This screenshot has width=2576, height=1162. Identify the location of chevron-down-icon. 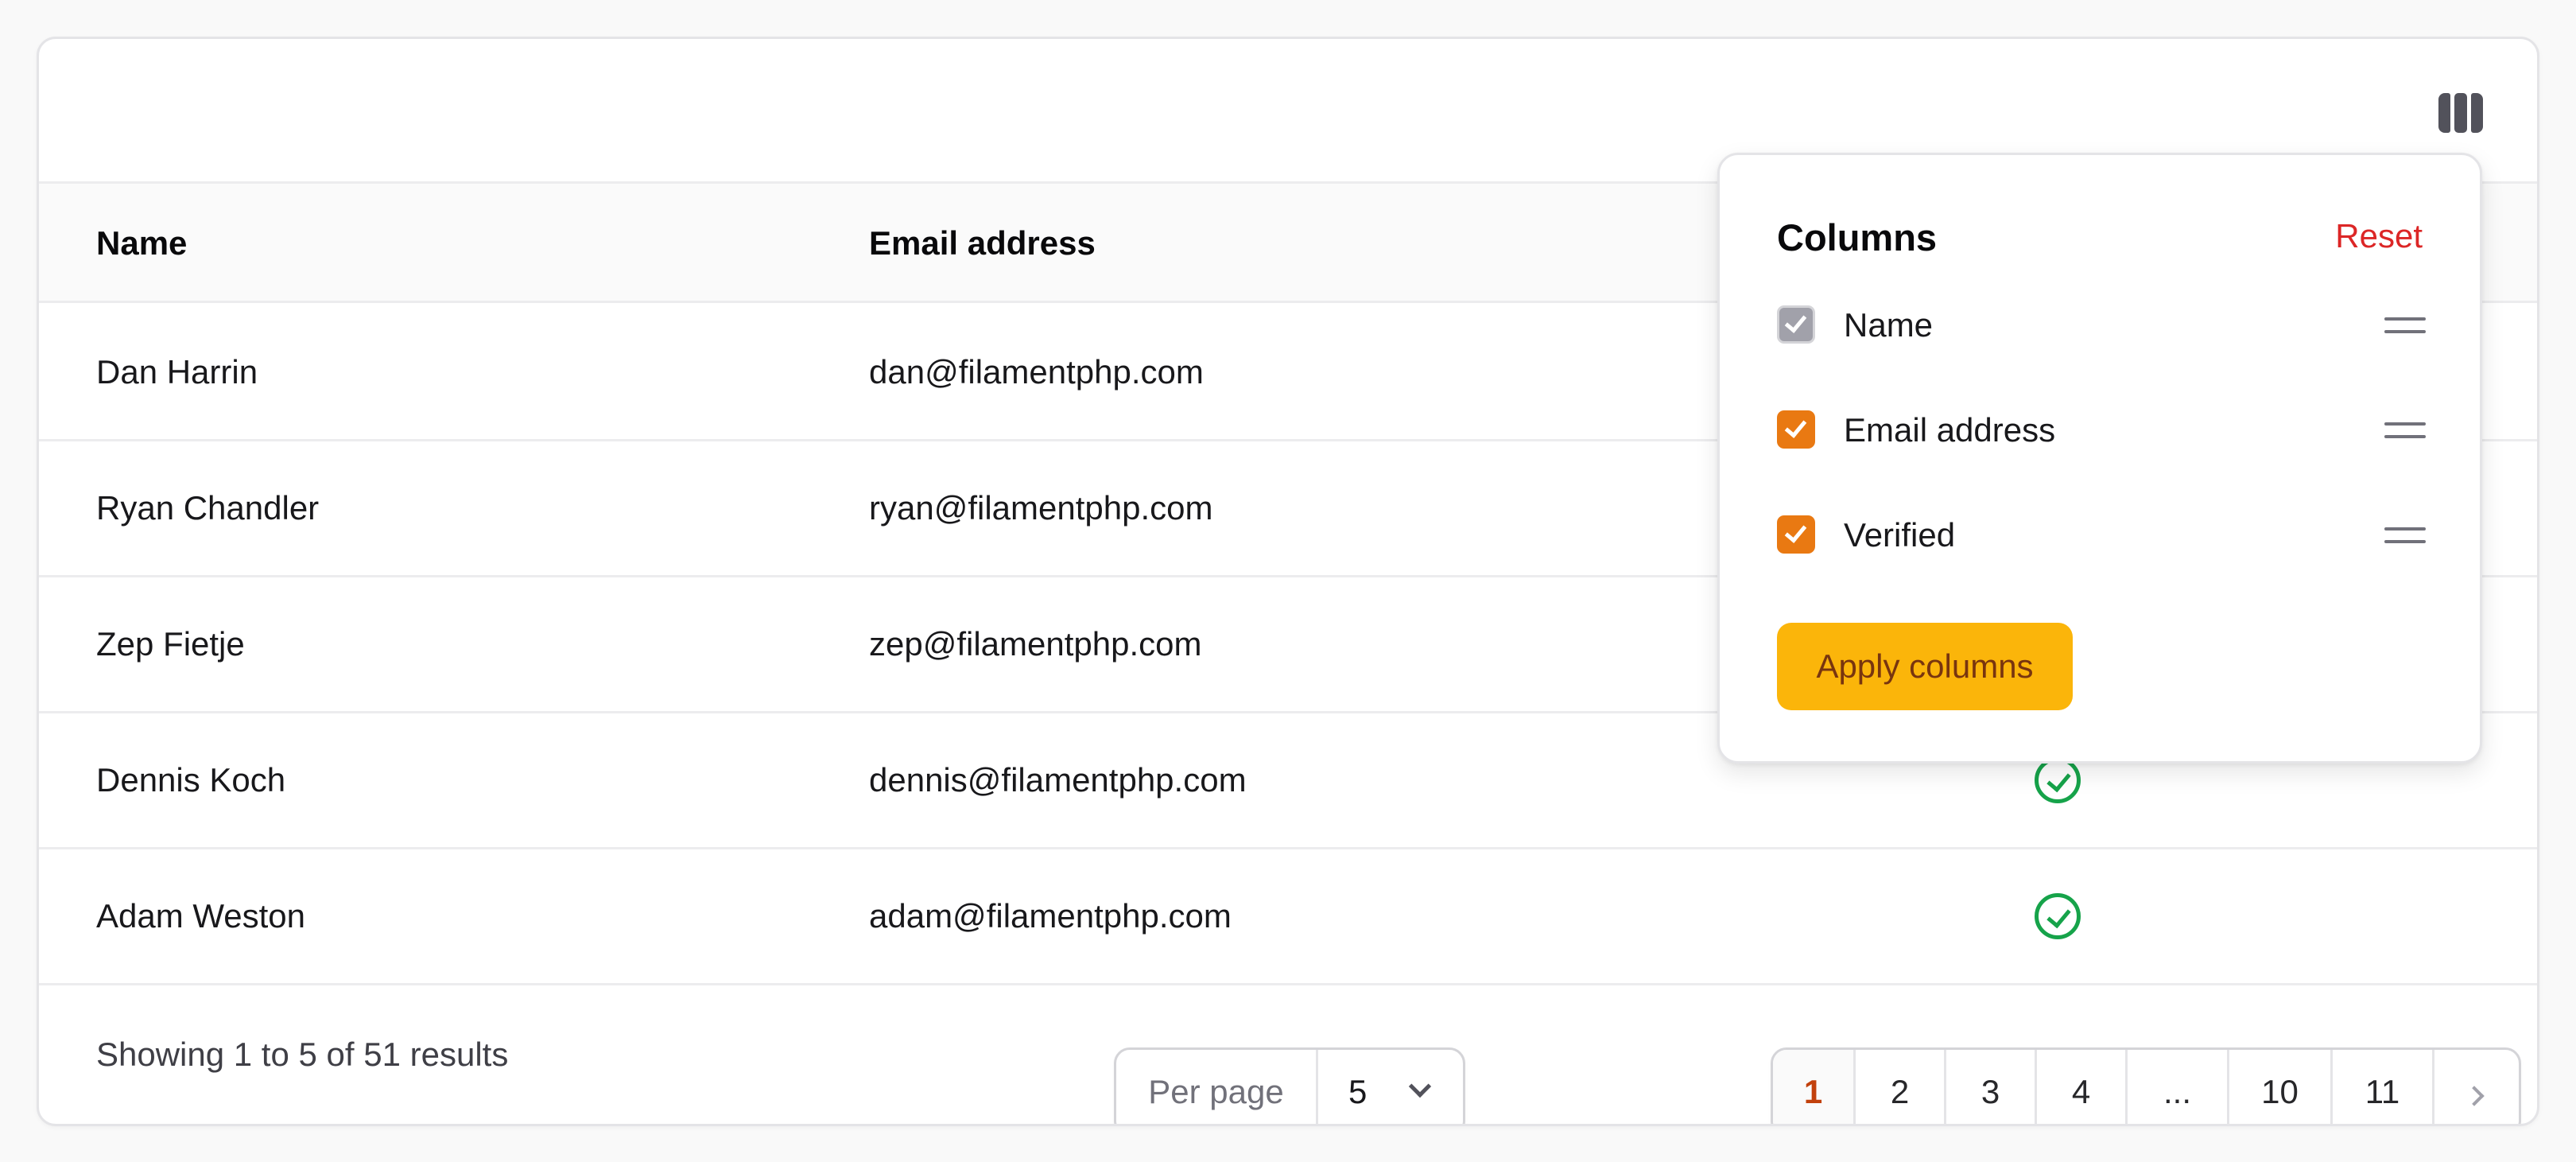
(1420, 1086).